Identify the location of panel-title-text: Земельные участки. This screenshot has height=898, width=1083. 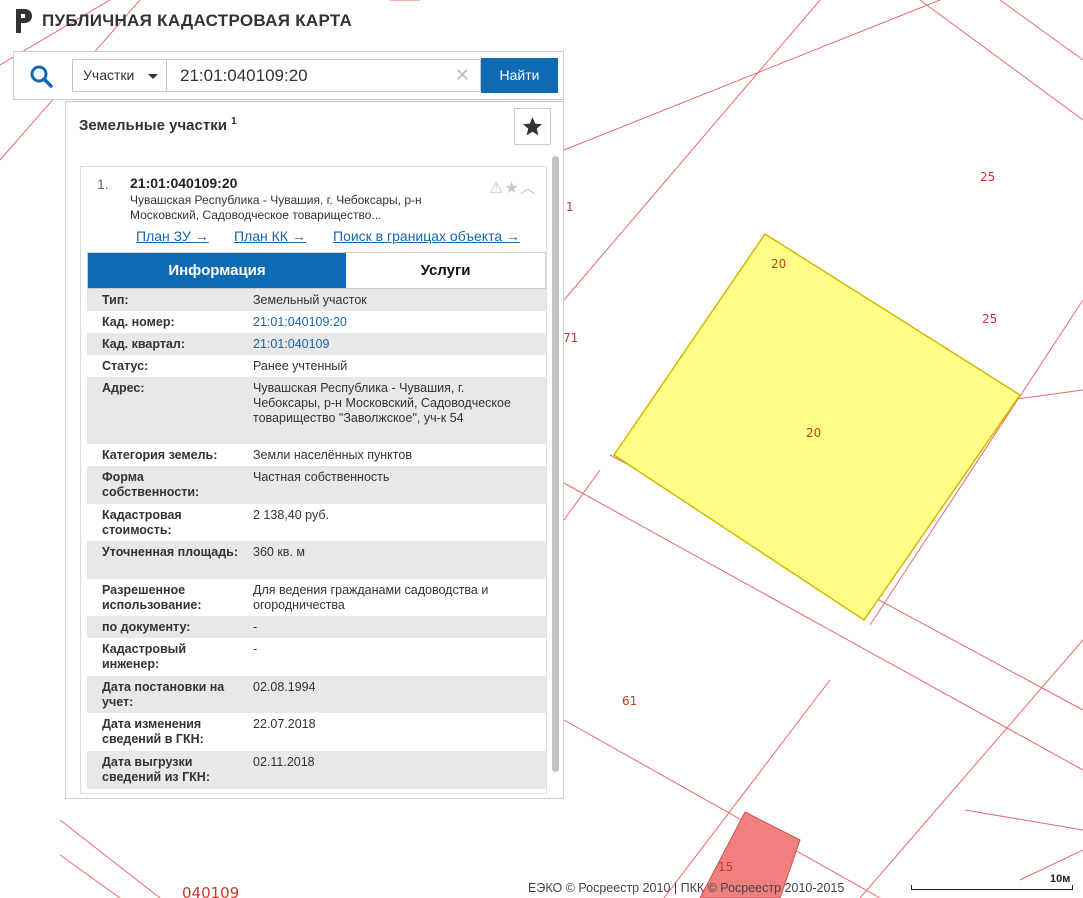
(153, 125).